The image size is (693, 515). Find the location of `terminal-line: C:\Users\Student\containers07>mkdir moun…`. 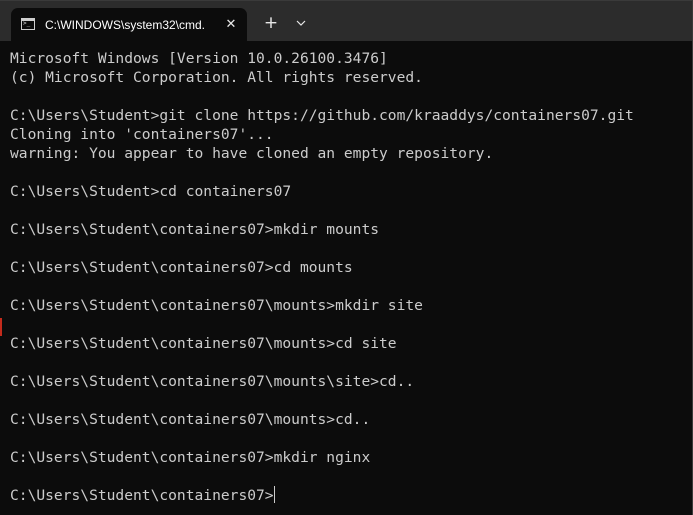

terminal-line: C:\Users\Student\containers07>mkdir moun… is located at coordinates (195, 229).